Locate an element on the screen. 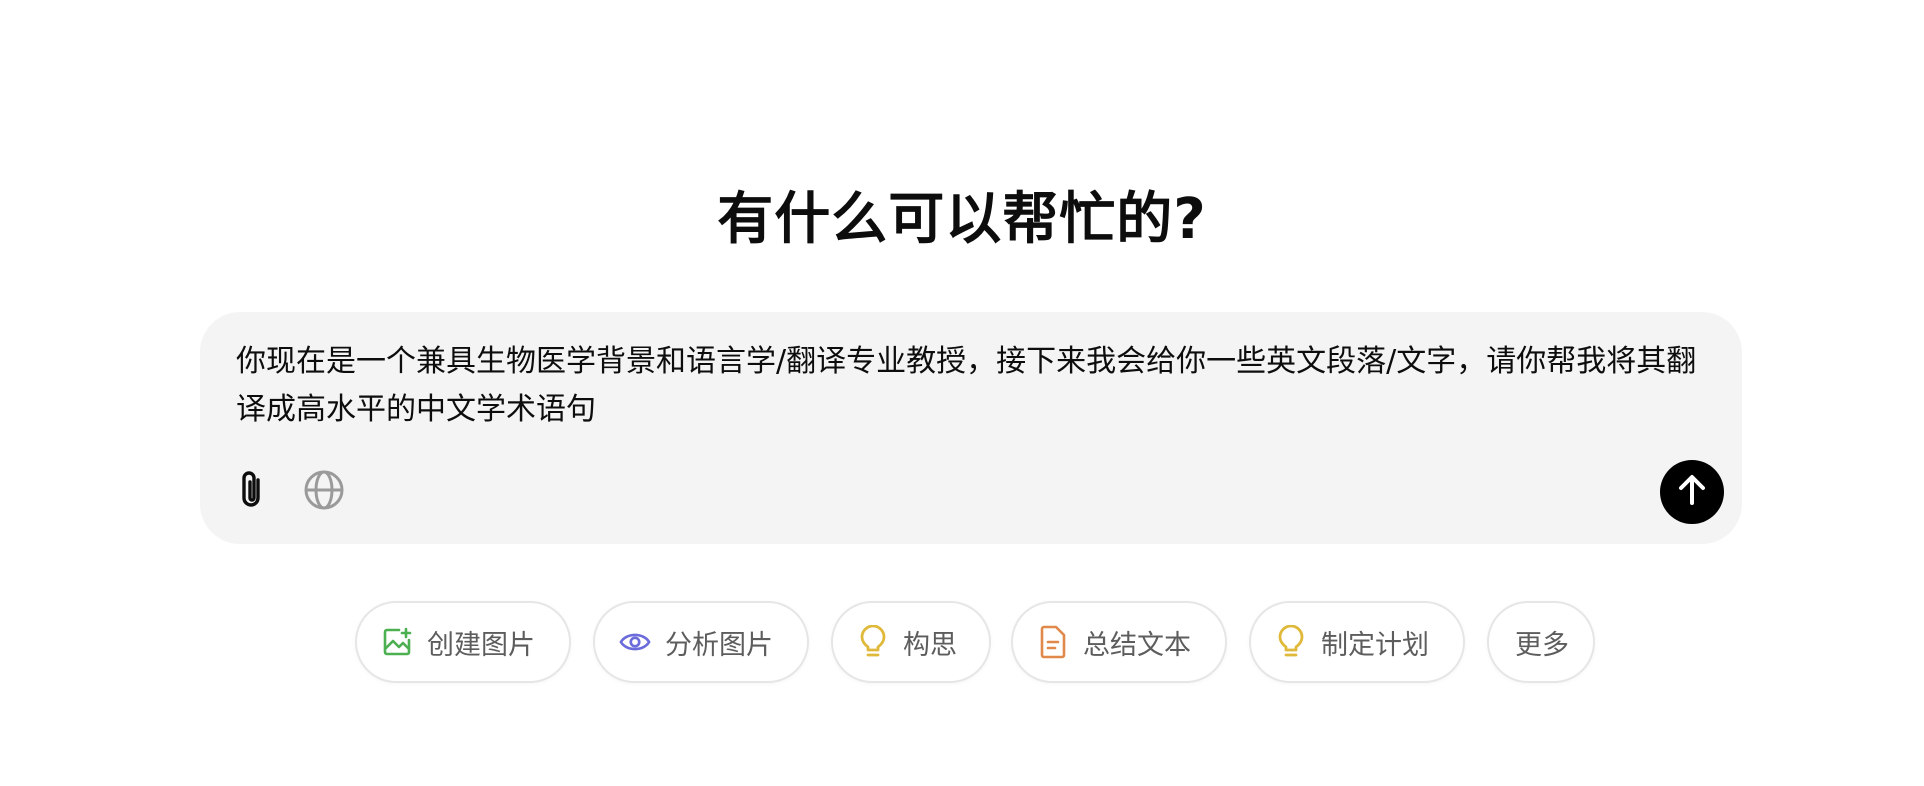  eye-icon is located at coordinates (635, 642).